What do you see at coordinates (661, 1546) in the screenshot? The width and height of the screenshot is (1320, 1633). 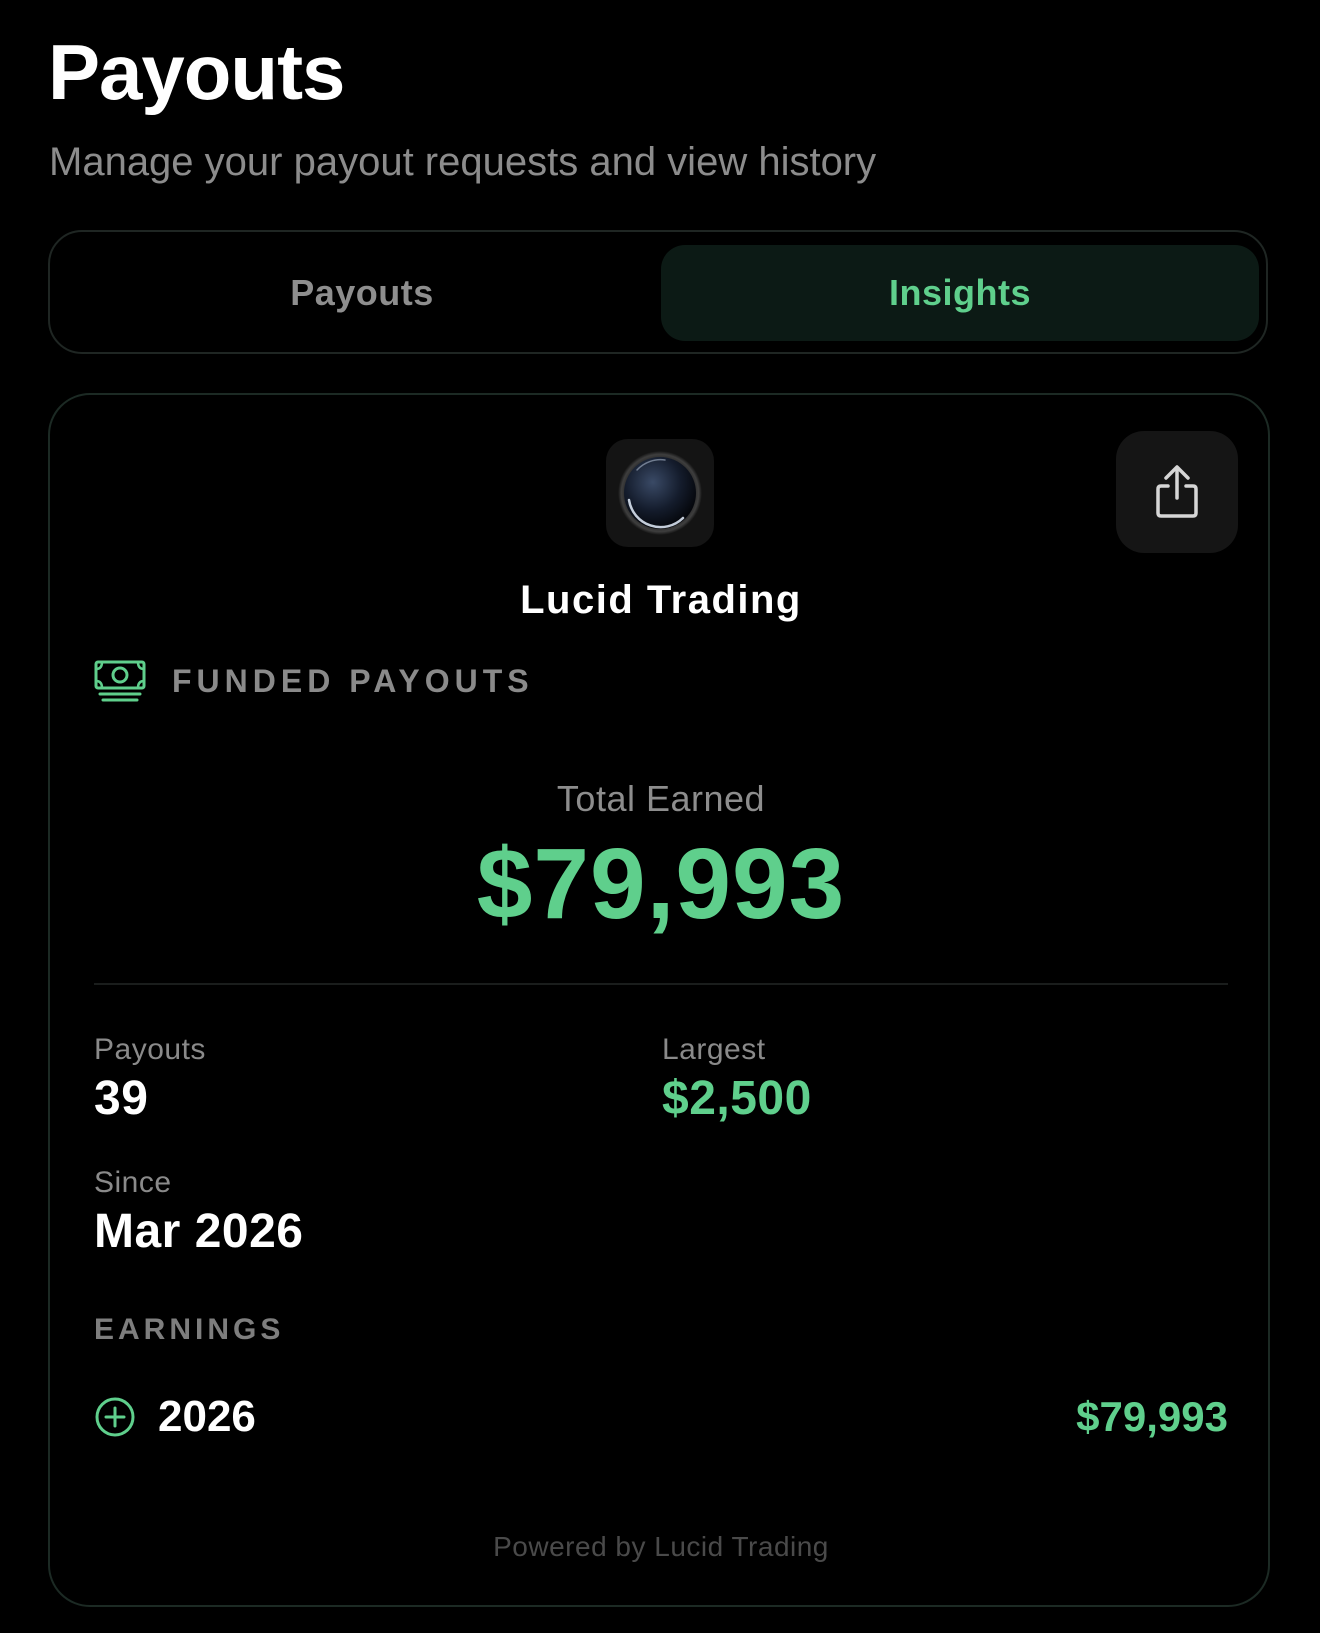 I see `powered-by-footer: Powered by Lucid Trading` at bounding box center [661, 1546].